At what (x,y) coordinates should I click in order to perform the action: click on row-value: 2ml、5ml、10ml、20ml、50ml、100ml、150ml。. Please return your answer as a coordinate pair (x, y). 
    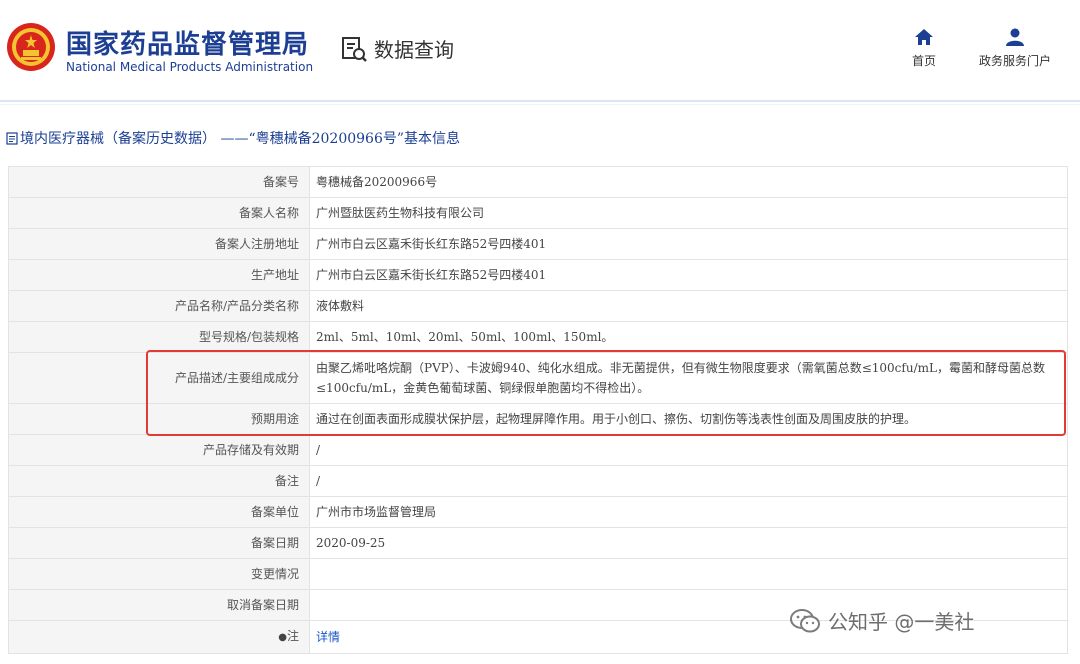
    Looking at the image, I should click on (688, 337).